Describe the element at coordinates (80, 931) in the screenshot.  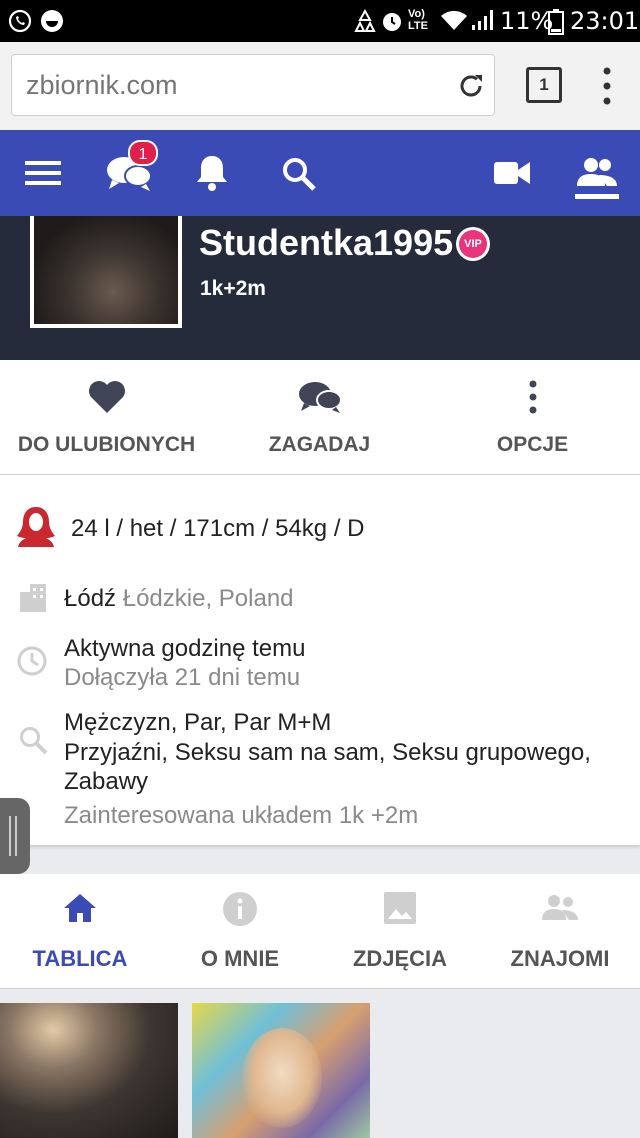
I see `tab-wall: TABLICA` at that location.